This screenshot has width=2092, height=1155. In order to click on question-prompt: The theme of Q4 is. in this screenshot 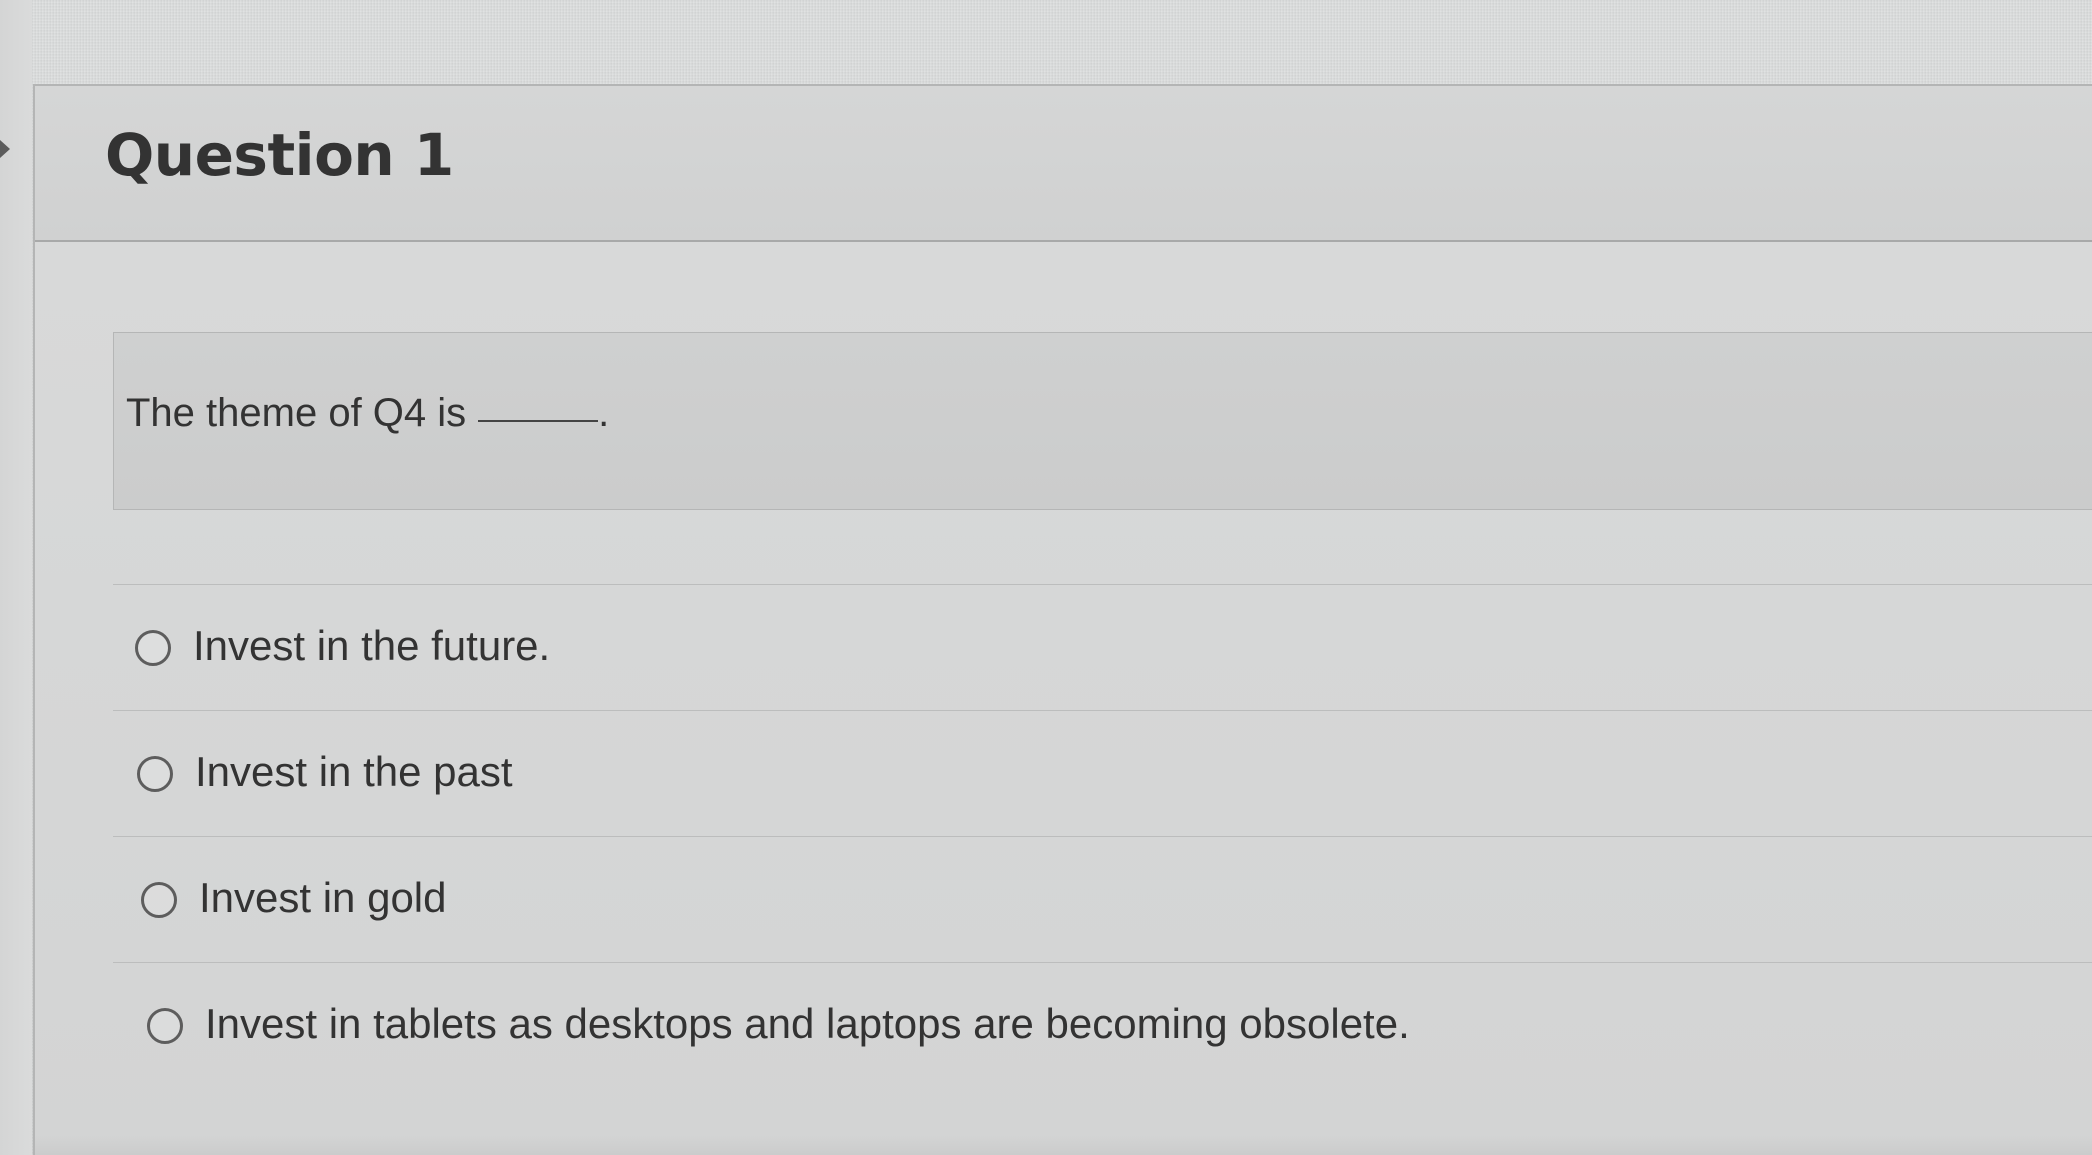, I will do `click(367, 413)`.